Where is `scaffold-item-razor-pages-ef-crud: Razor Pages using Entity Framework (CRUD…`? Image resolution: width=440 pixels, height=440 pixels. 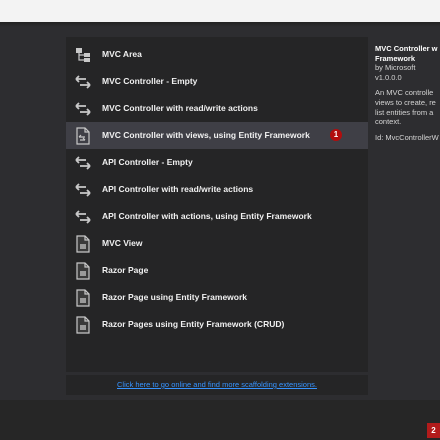 scaffold-item-razor-pages-ef-crud: Razor Pages using Entity Framework (CRUD… is located at coordinates (217, 324).